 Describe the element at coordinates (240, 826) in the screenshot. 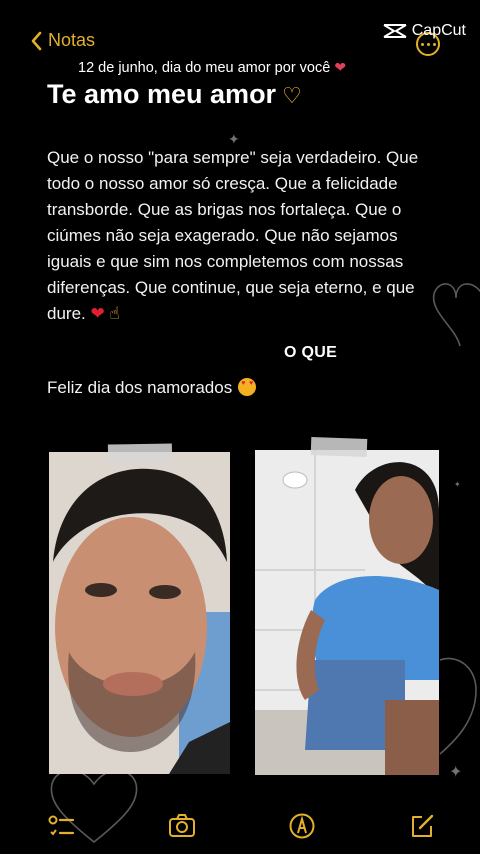

I see `bottom-toolbar` at that location.